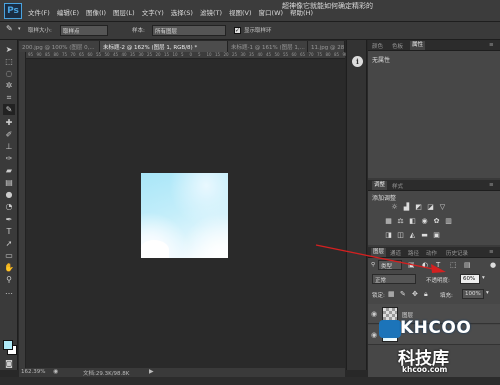 The height and width of the screenshot is (385, 500). I want to click on tab-document-2: 未标题-2 @ 162% (图层 1, RGB/8) *, so click(164, 46).